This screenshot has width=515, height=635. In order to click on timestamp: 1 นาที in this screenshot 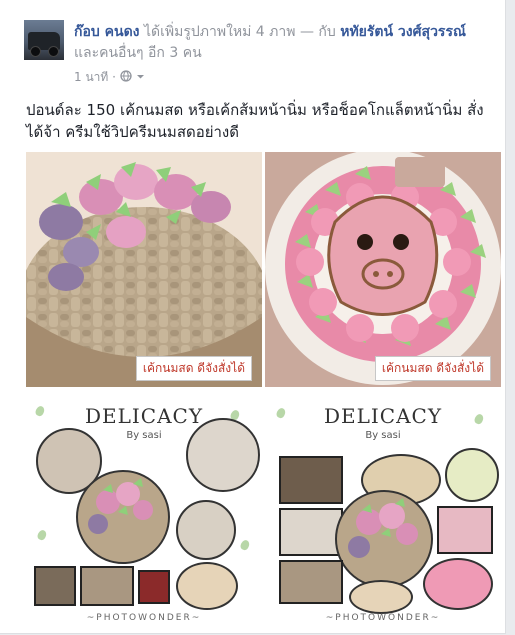, I will do `click(91, 77)`.